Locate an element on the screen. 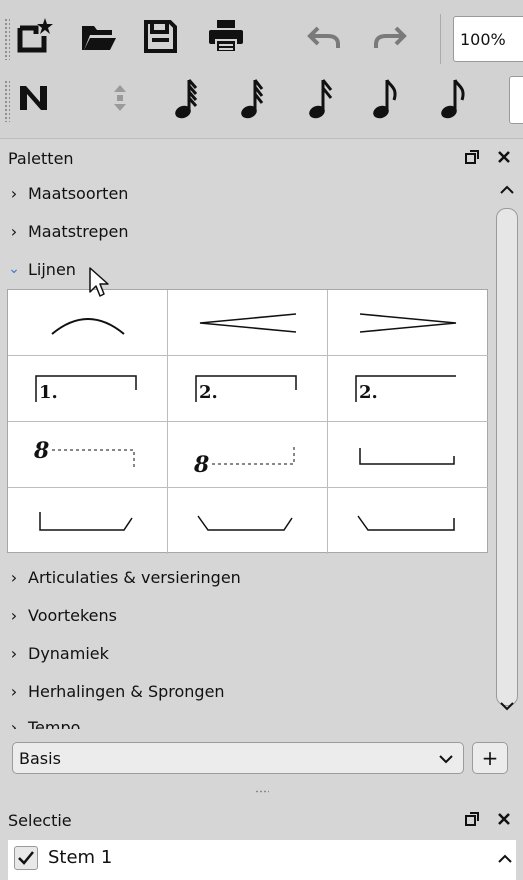  save-icon is located at coordinates (160, 36).